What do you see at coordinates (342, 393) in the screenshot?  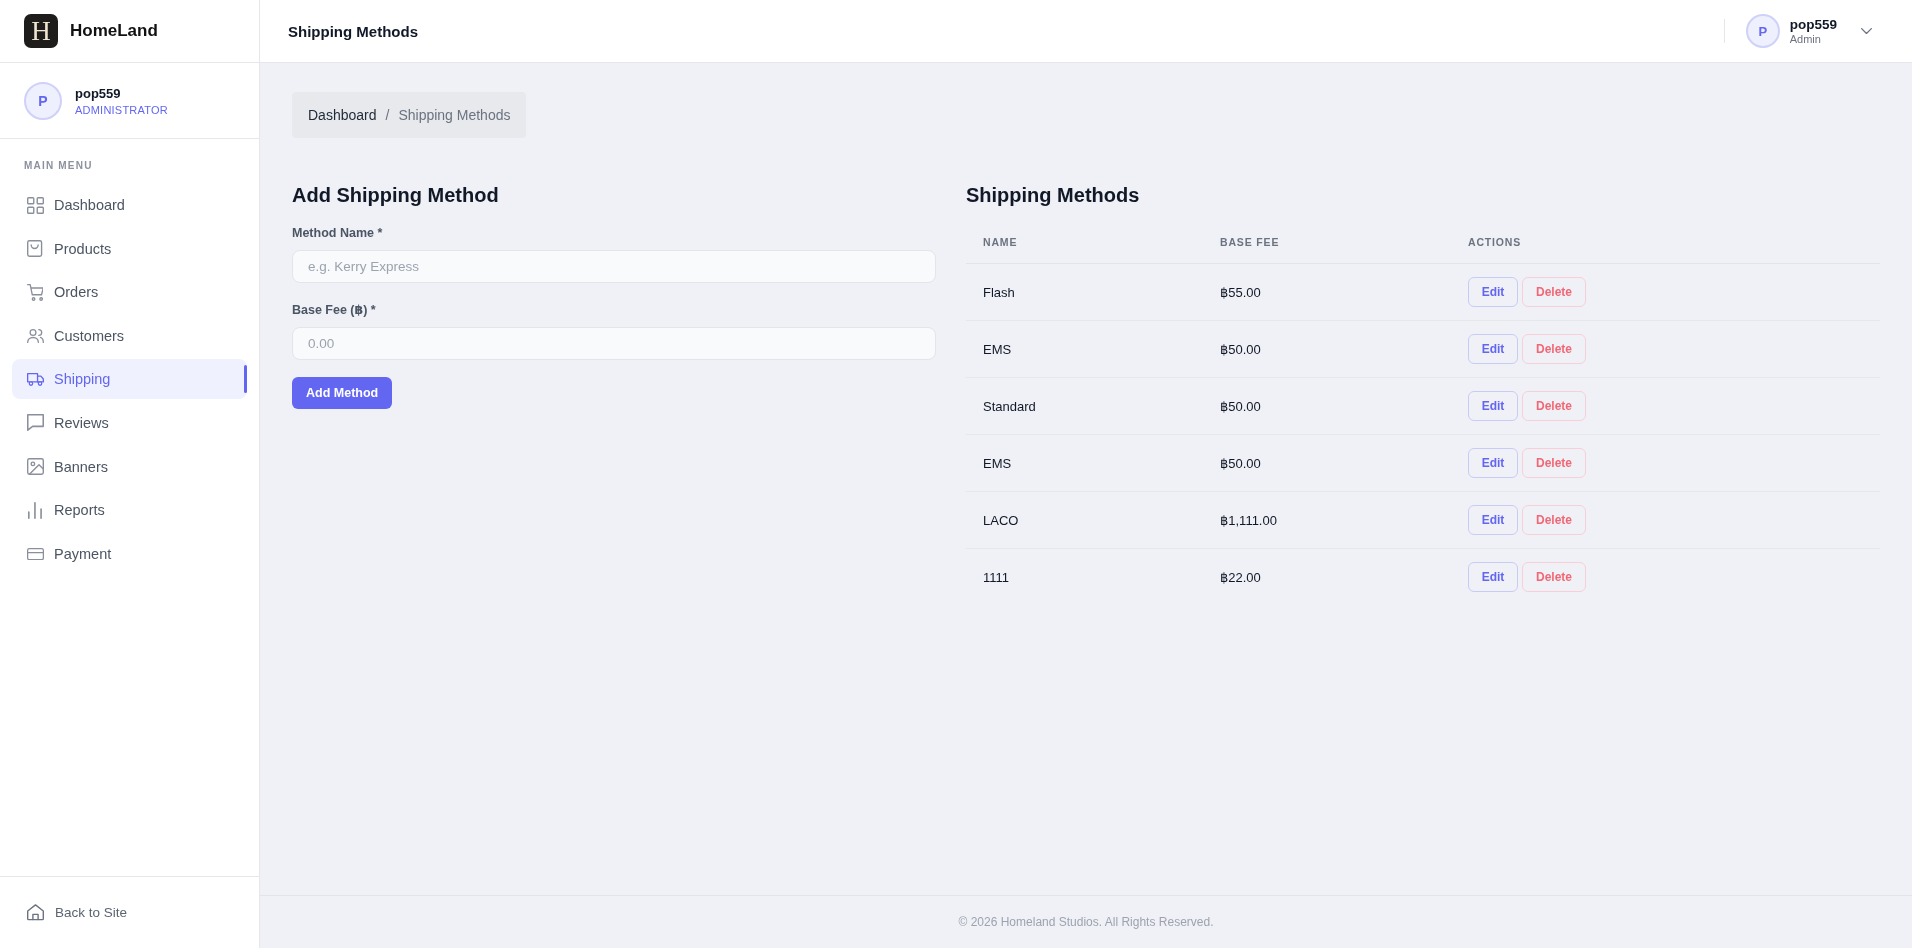 I see `submit-button: Add Method` at bounding box center [342, 393].